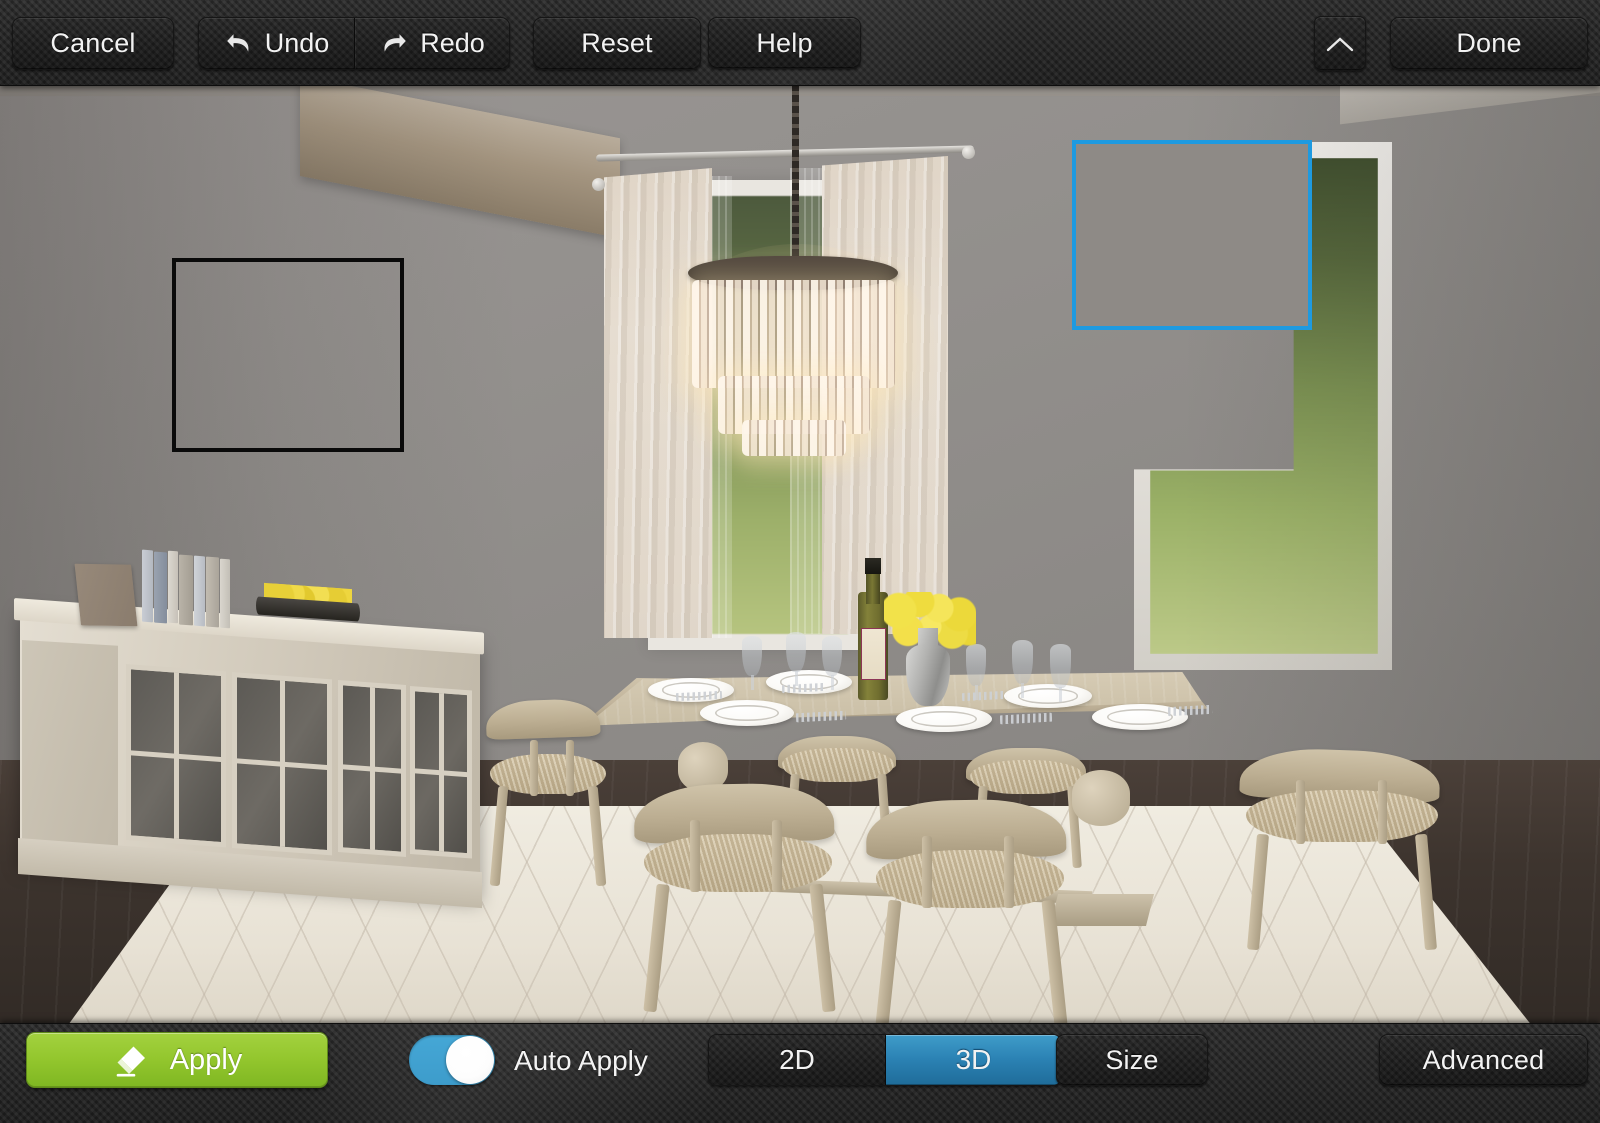 The height and width of the screenshot is (1123, 1600). I want to click on tab-2d-label: 2D, so click(797, 1059).